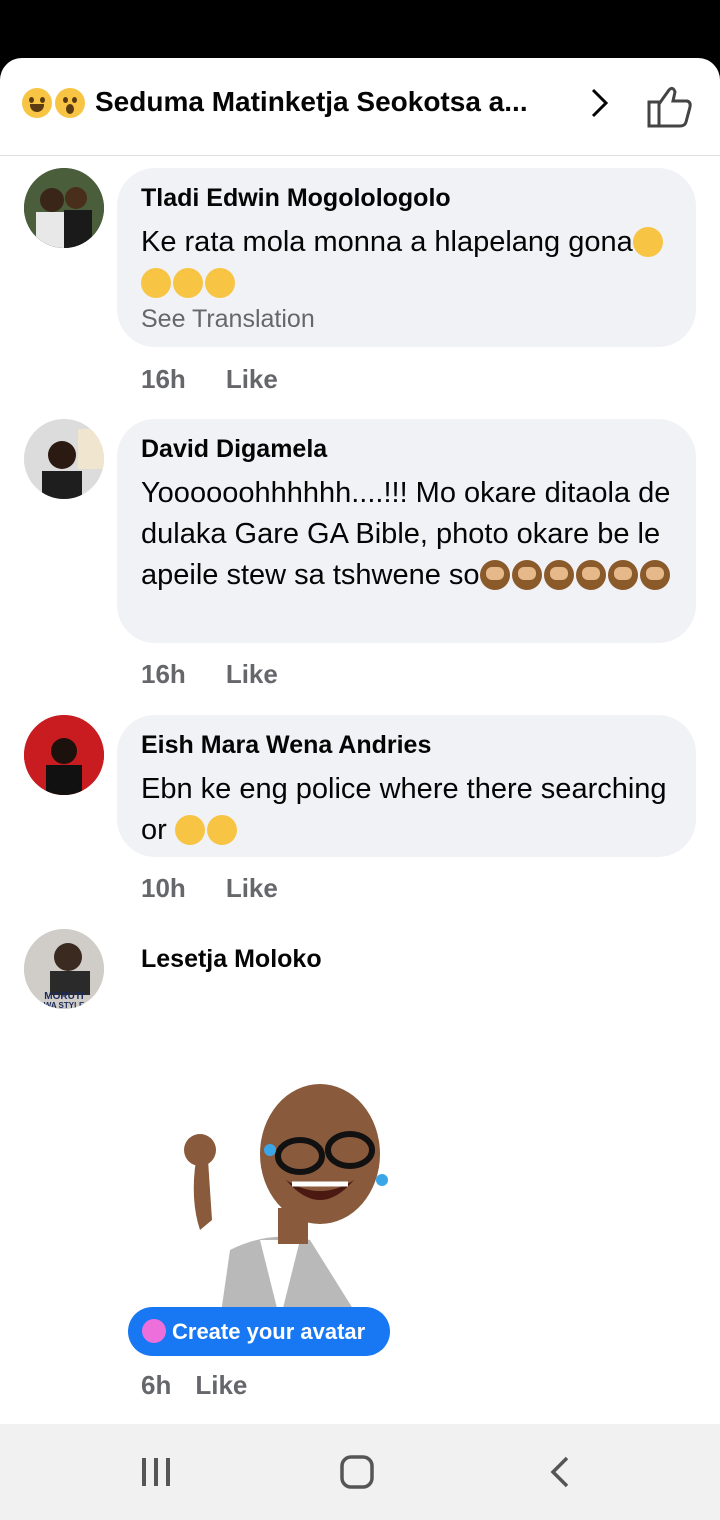 Image resolution: width=720 pixels, height=1520 pixels. Describe the element at coordinates (64, 969) in the screenshot. I see `avatar: MORUTI WA STYLE` at that location.